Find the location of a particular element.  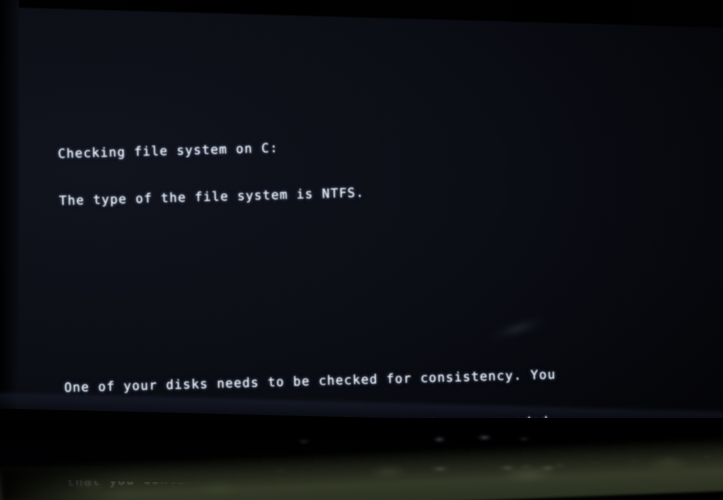

desk-left-shadow is located at coordinates (60, 485).